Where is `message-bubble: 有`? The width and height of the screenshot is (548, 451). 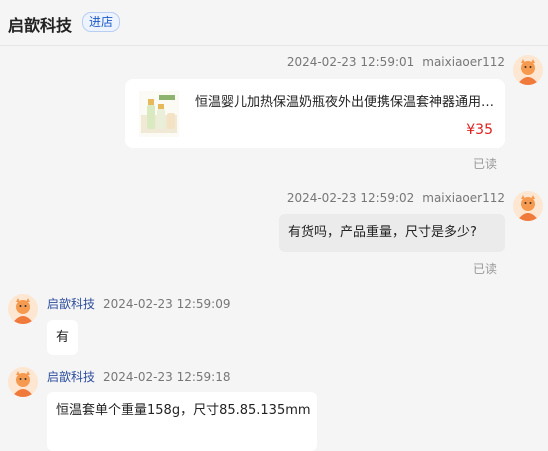
message-bubble: 有 is located at coordinates (63, 337).